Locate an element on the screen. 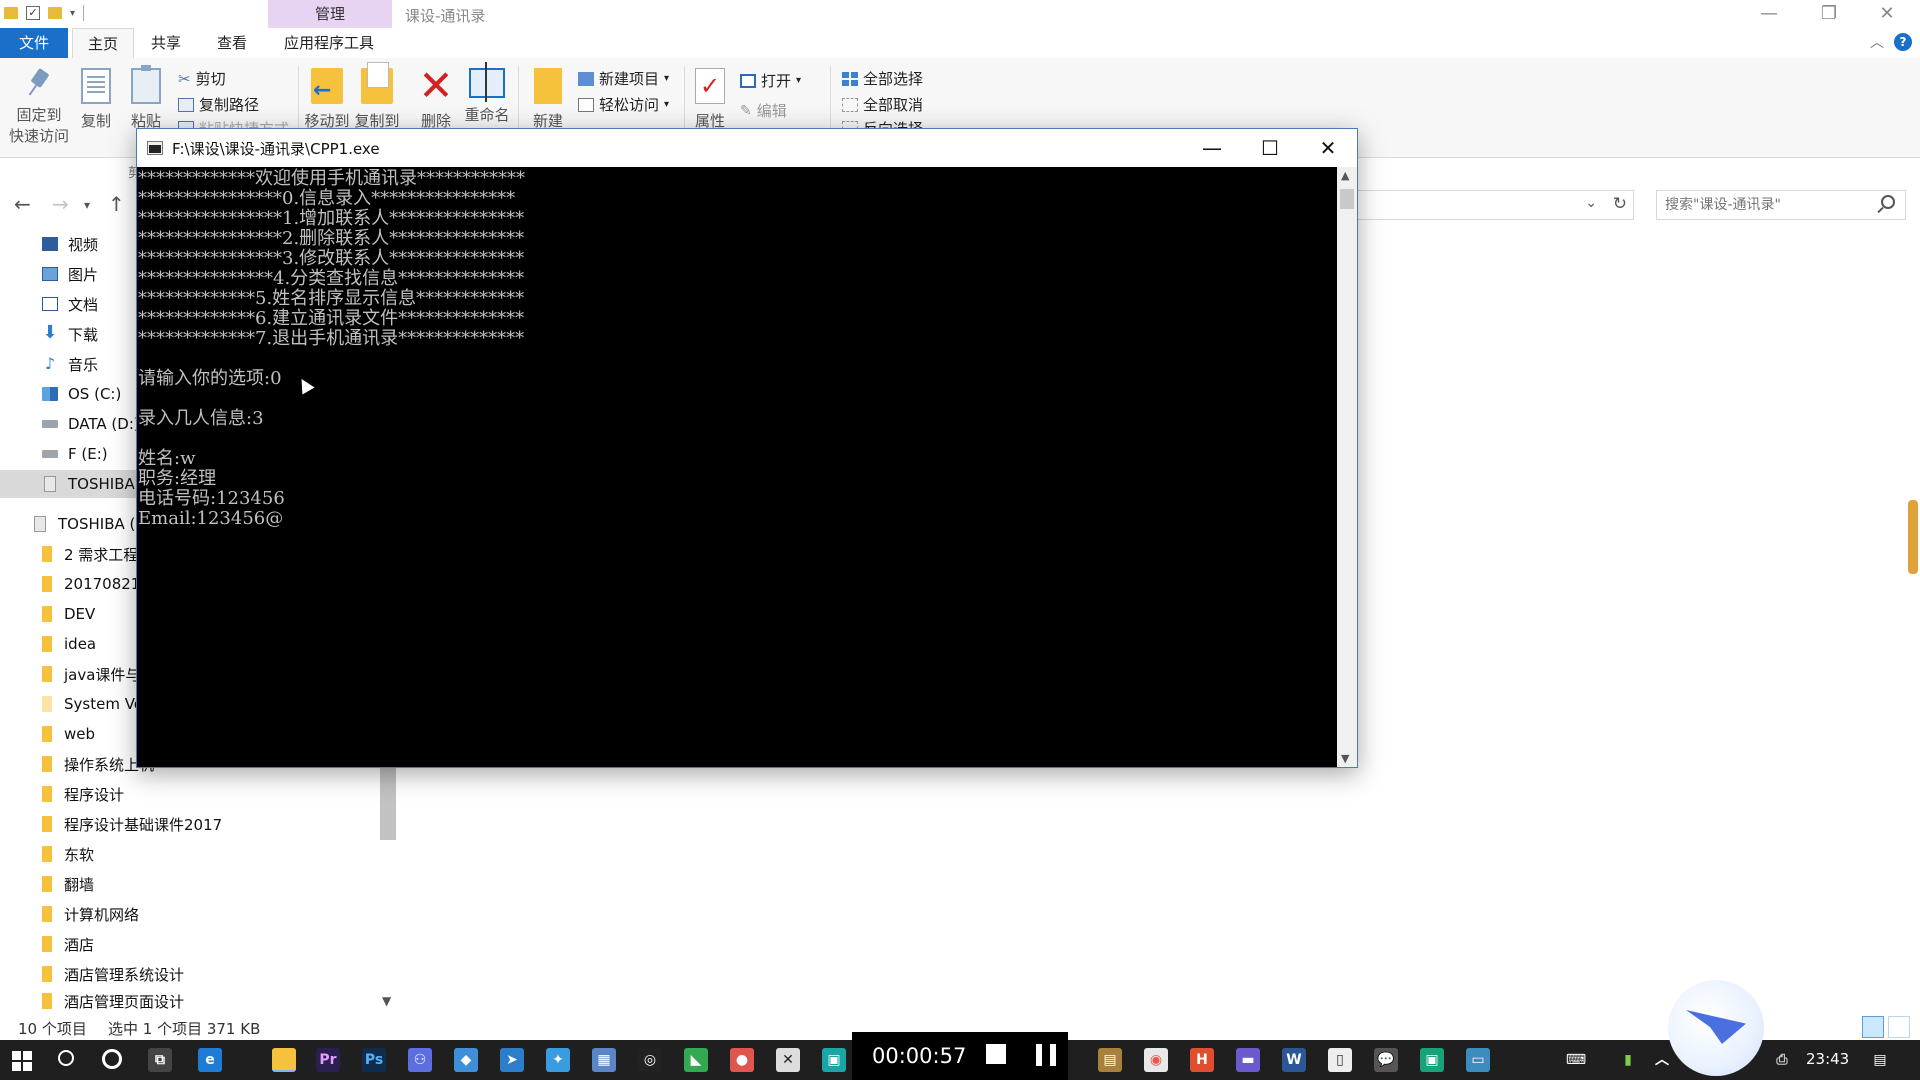 The height and width of the screenshot is (1080, 1920). photoshop-icon: Ps is located at coordinates (374, 1060).